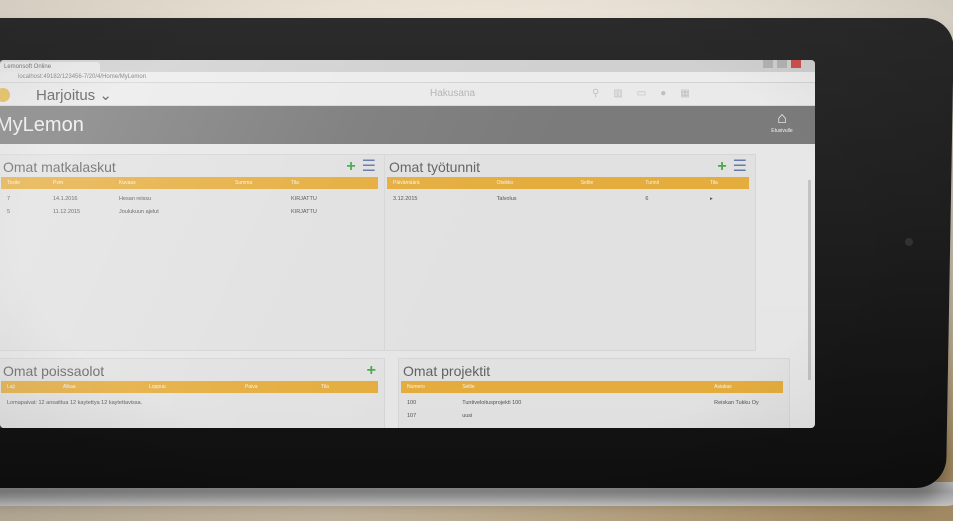  I want to click on cell: 3.12.2015, so click(405, 199).